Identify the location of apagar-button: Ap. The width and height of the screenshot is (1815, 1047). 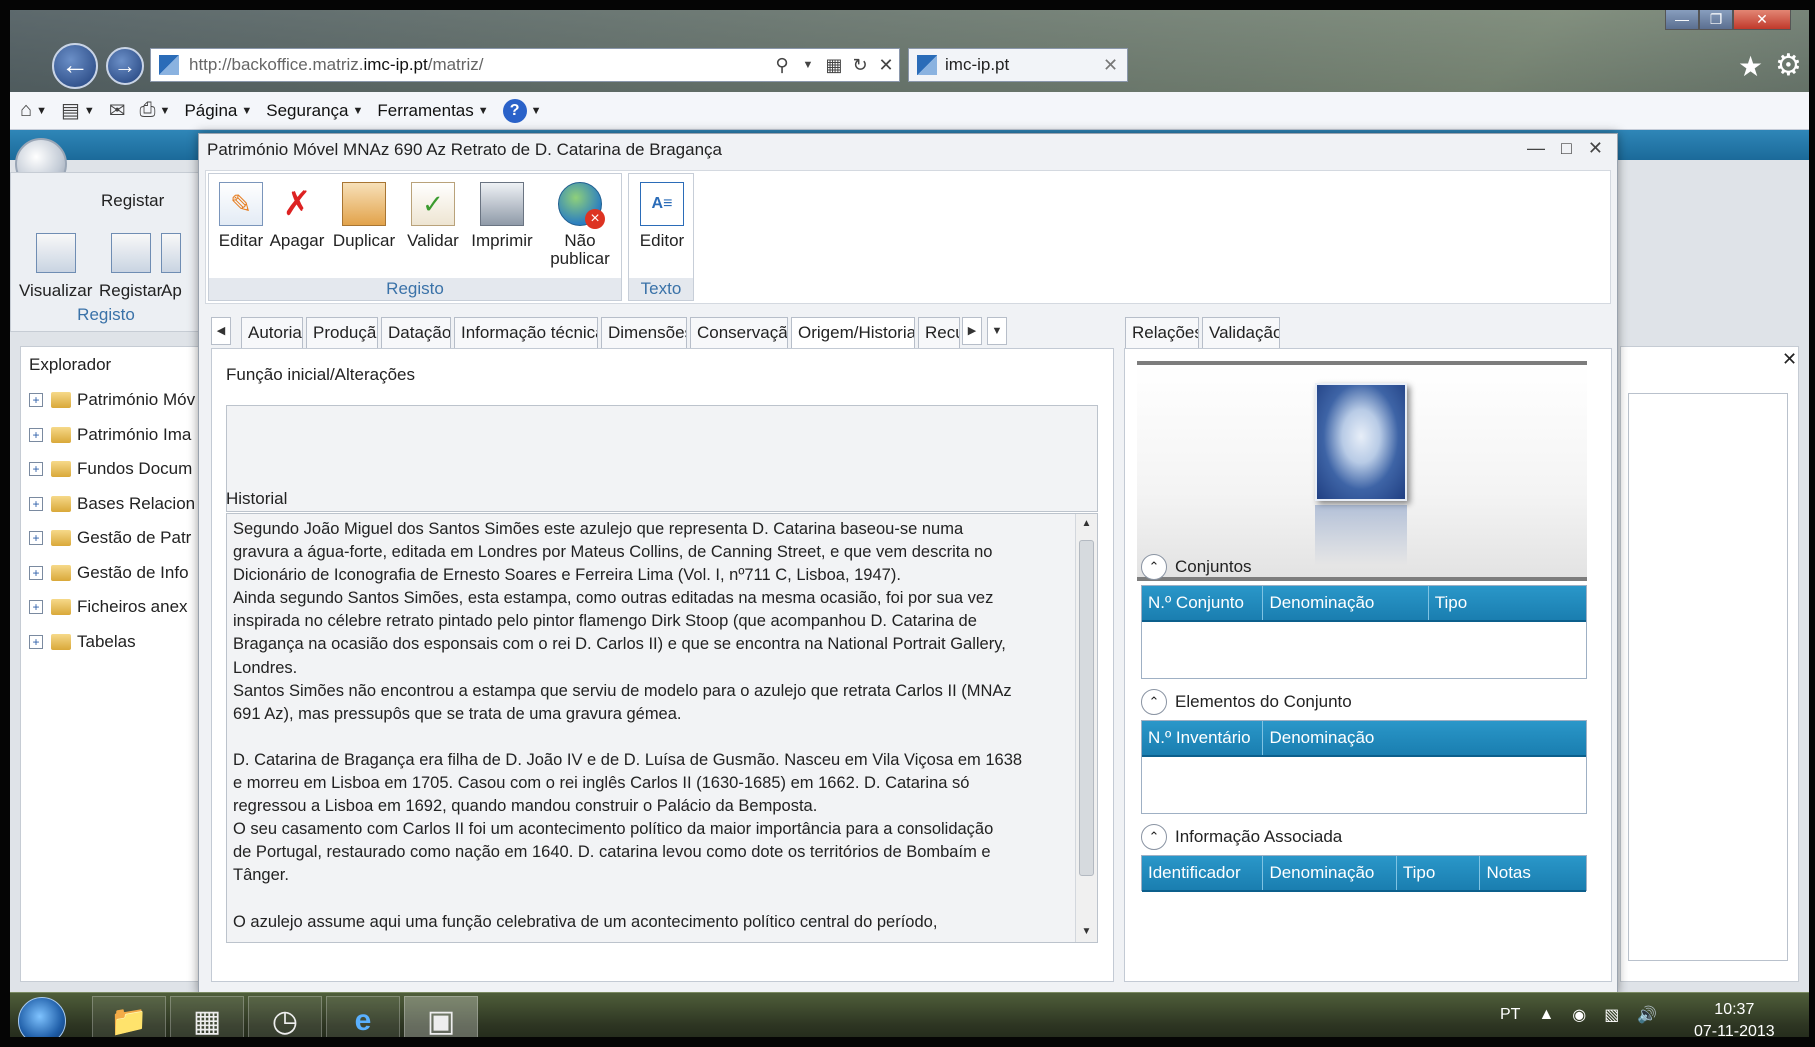
(171, 267).